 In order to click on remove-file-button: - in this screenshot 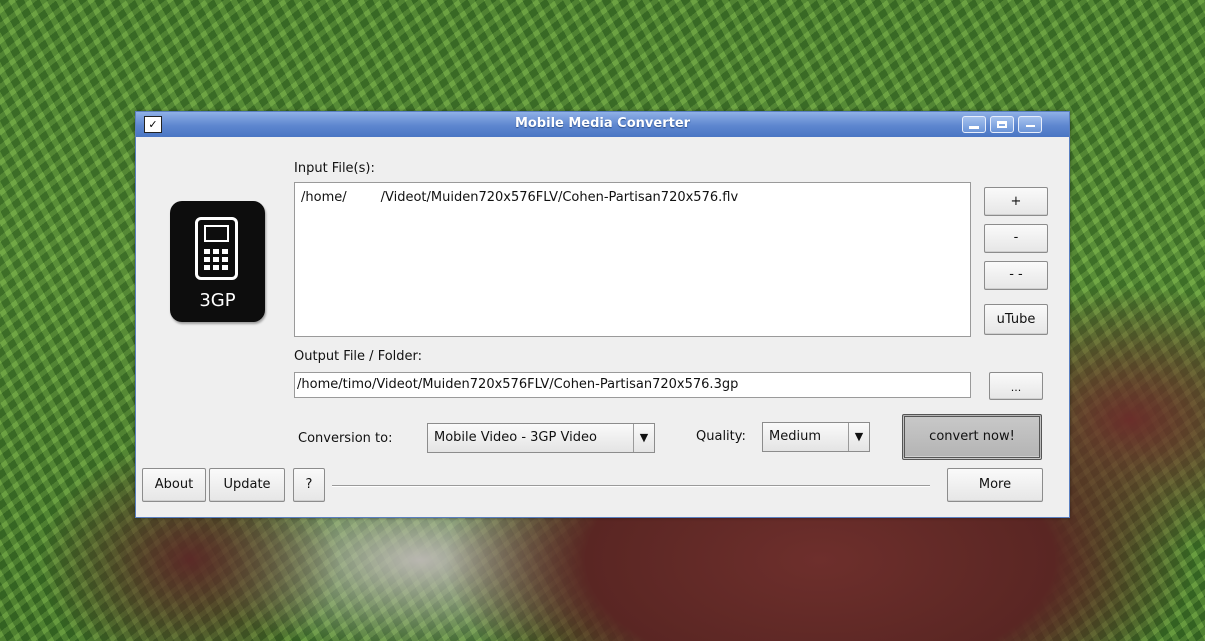, I will do `click(1016, 238)`.